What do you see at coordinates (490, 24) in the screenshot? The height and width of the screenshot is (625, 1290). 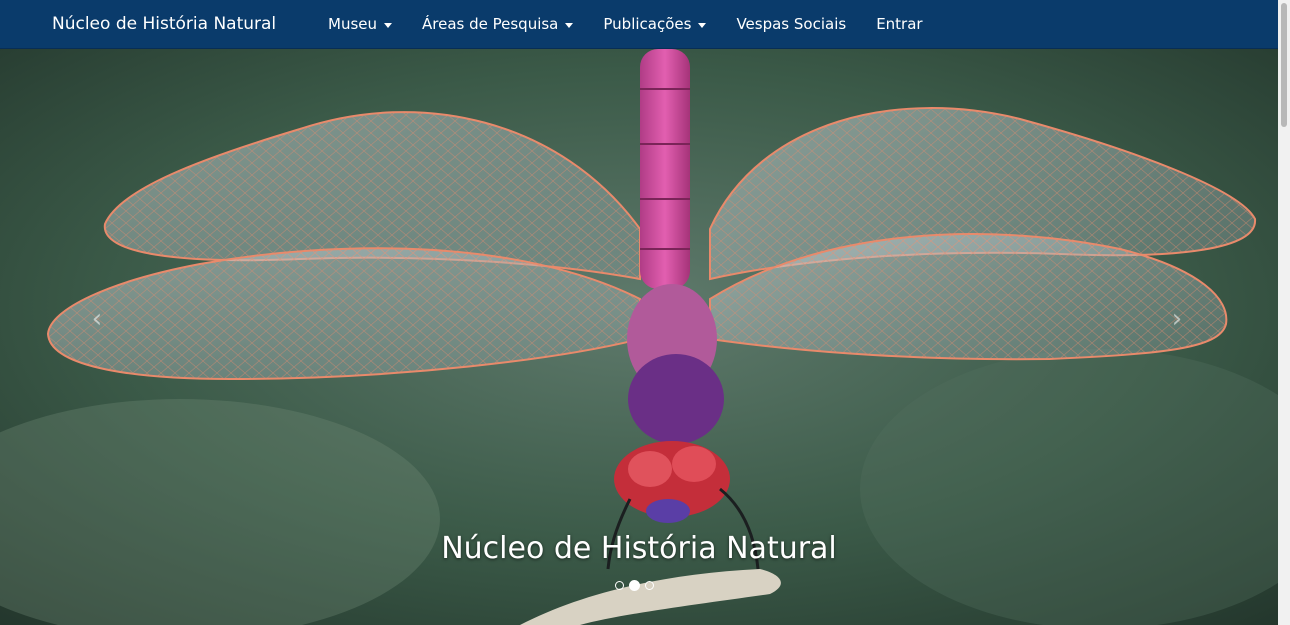 I see `nav-item-label: Áreas de Pesquisa` at bounding box center [490, 24].